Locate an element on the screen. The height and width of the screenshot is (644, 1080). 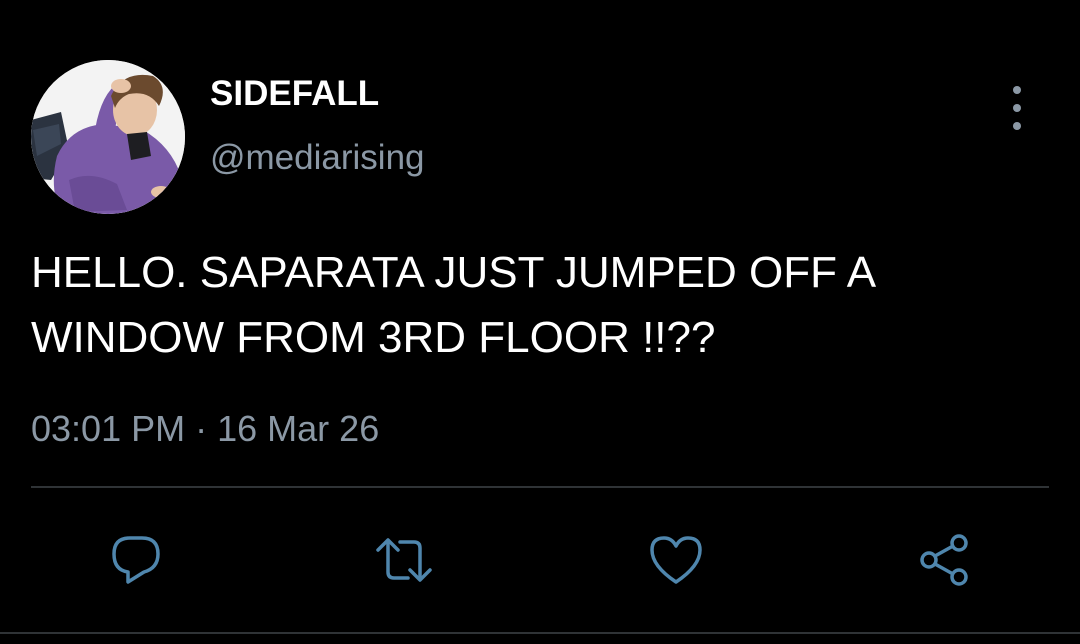
tweet-time: 03:01 PM is located at coordinates (108, 428).